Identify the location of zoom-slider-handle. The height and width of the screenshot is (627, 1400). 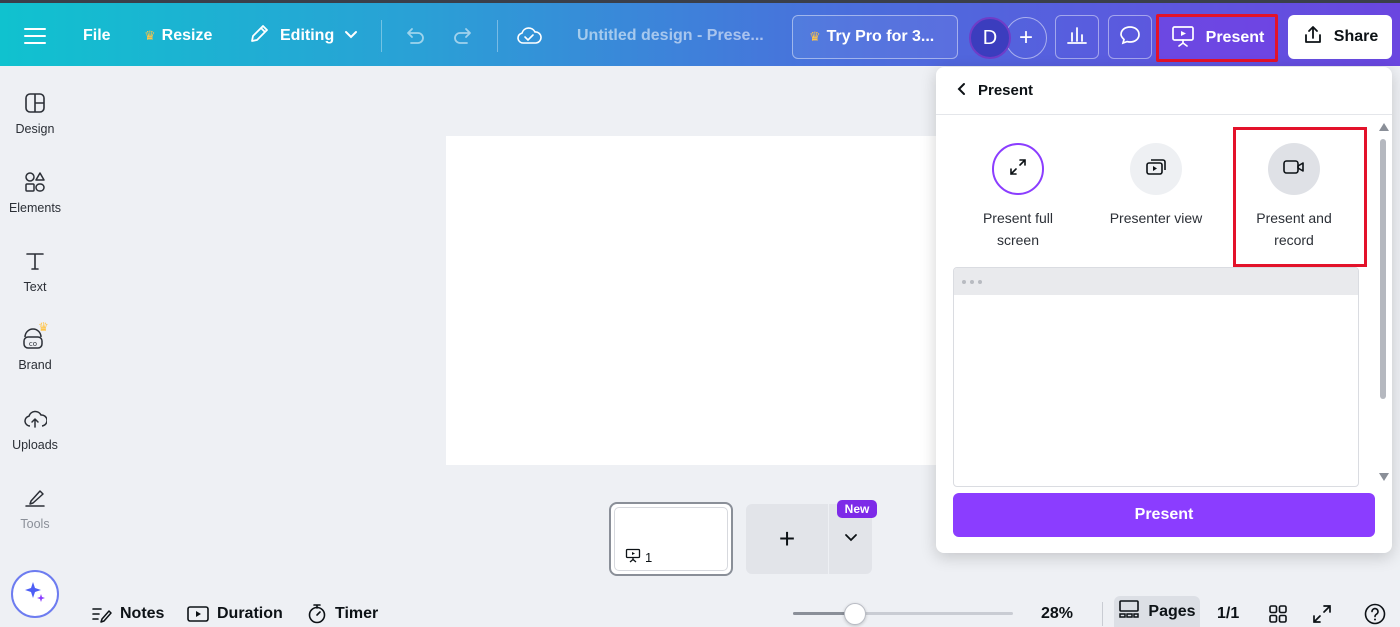
(854, 614).